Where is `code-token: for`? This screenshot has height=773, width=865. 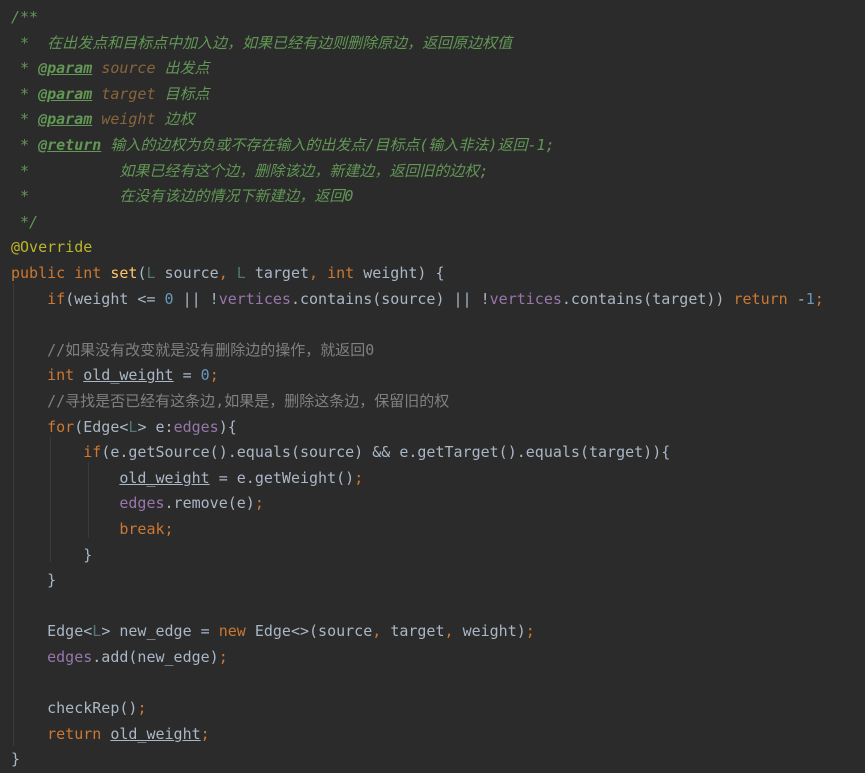
code-token: for is located at coordinates (61, 426).